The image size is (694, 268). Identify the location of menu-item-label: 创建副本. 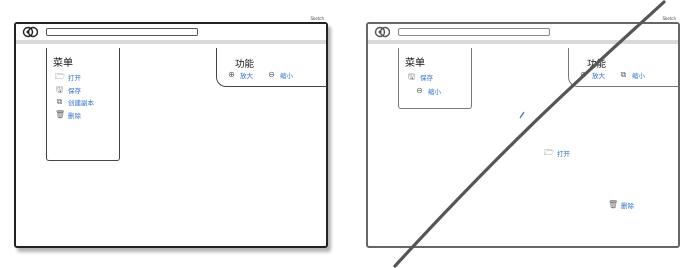
(81, 103).